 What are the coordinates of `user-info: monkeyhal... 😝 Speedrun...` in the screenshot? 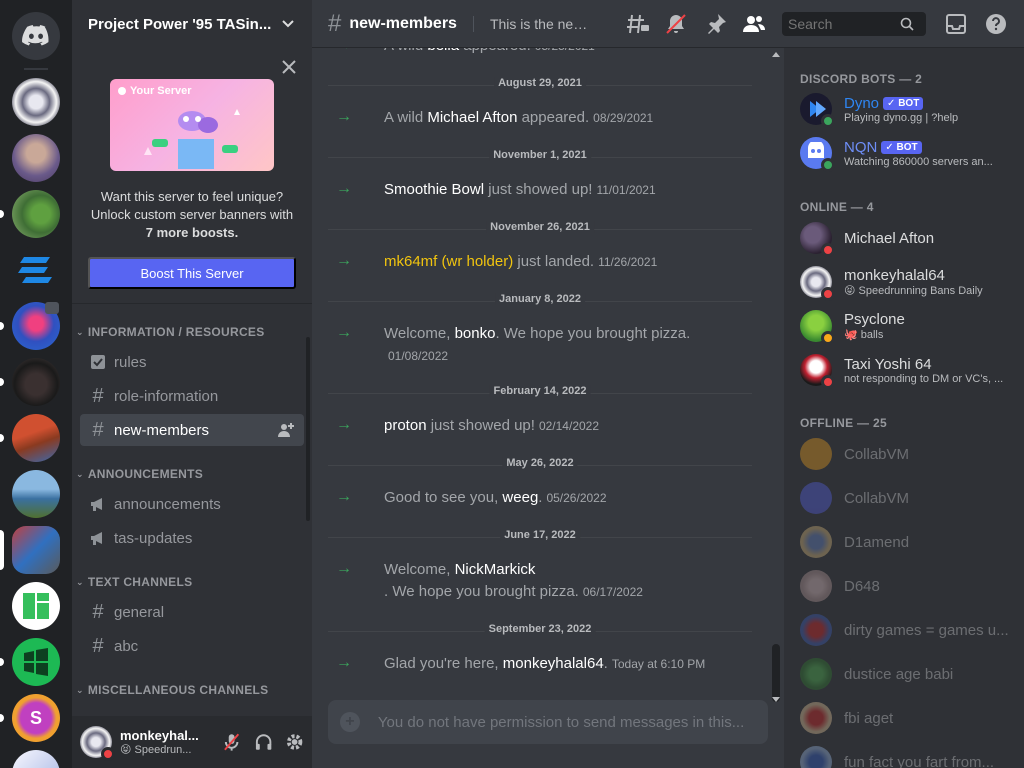 It's located at (168, 742).